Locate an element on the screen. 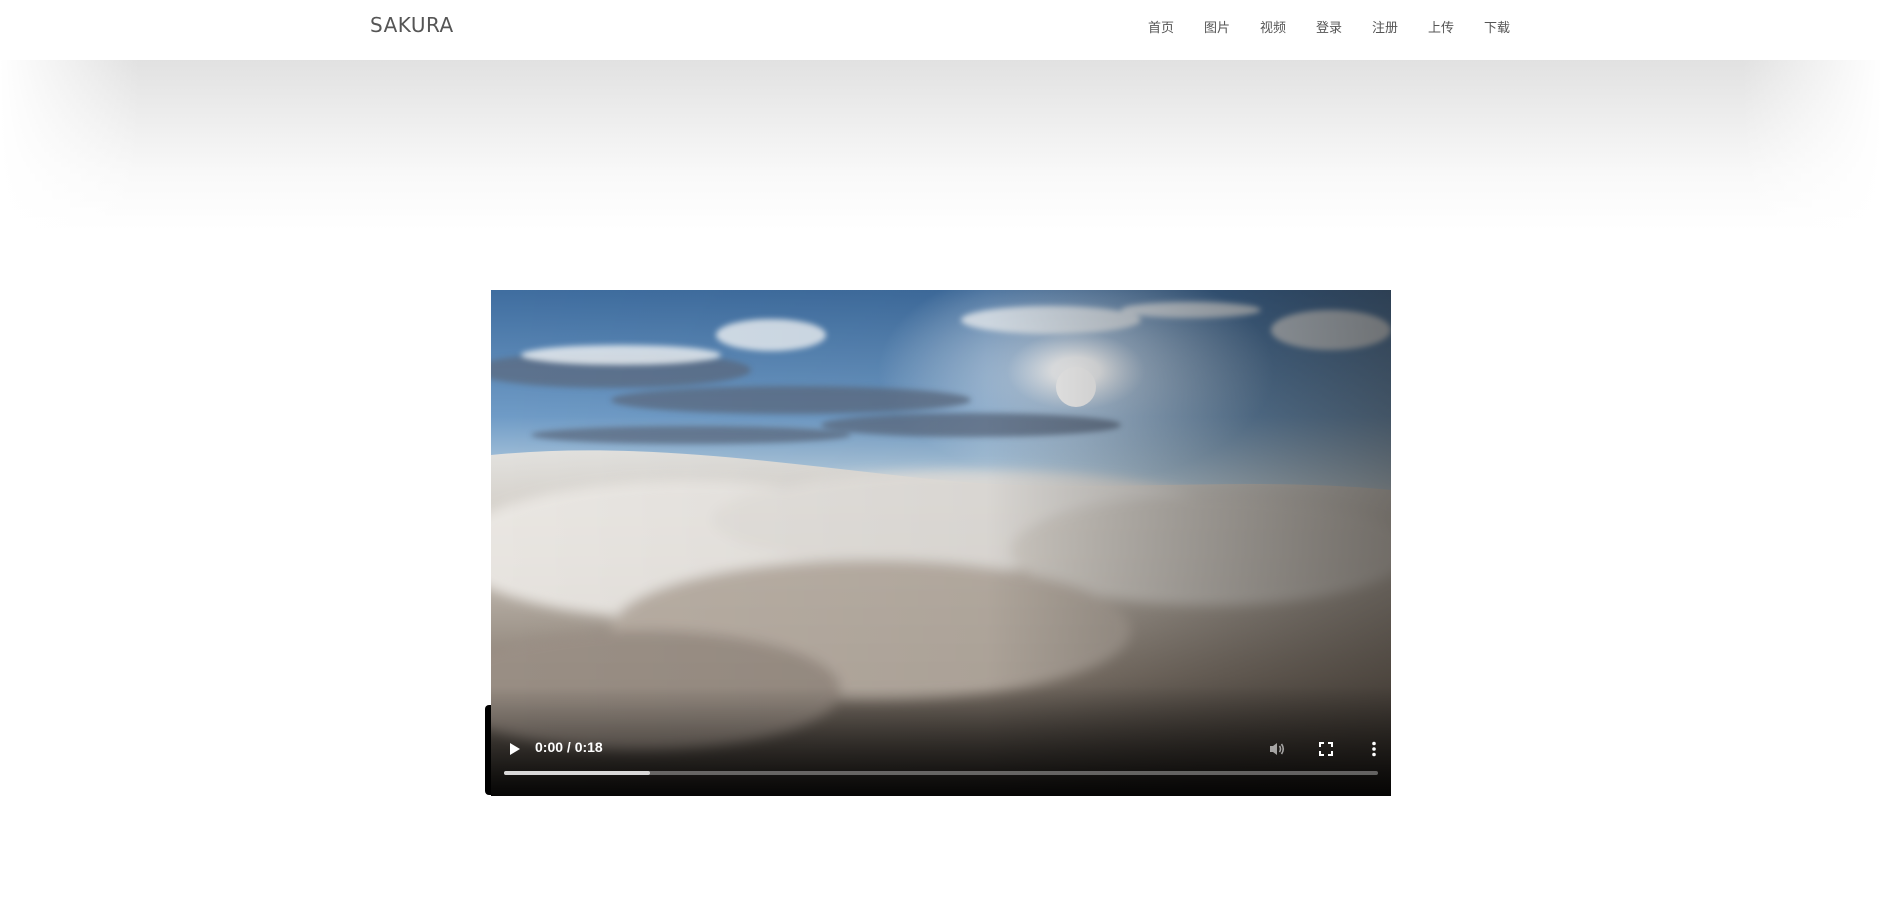  nav-item-login: 登录 is located at coordinates (1344, 26).